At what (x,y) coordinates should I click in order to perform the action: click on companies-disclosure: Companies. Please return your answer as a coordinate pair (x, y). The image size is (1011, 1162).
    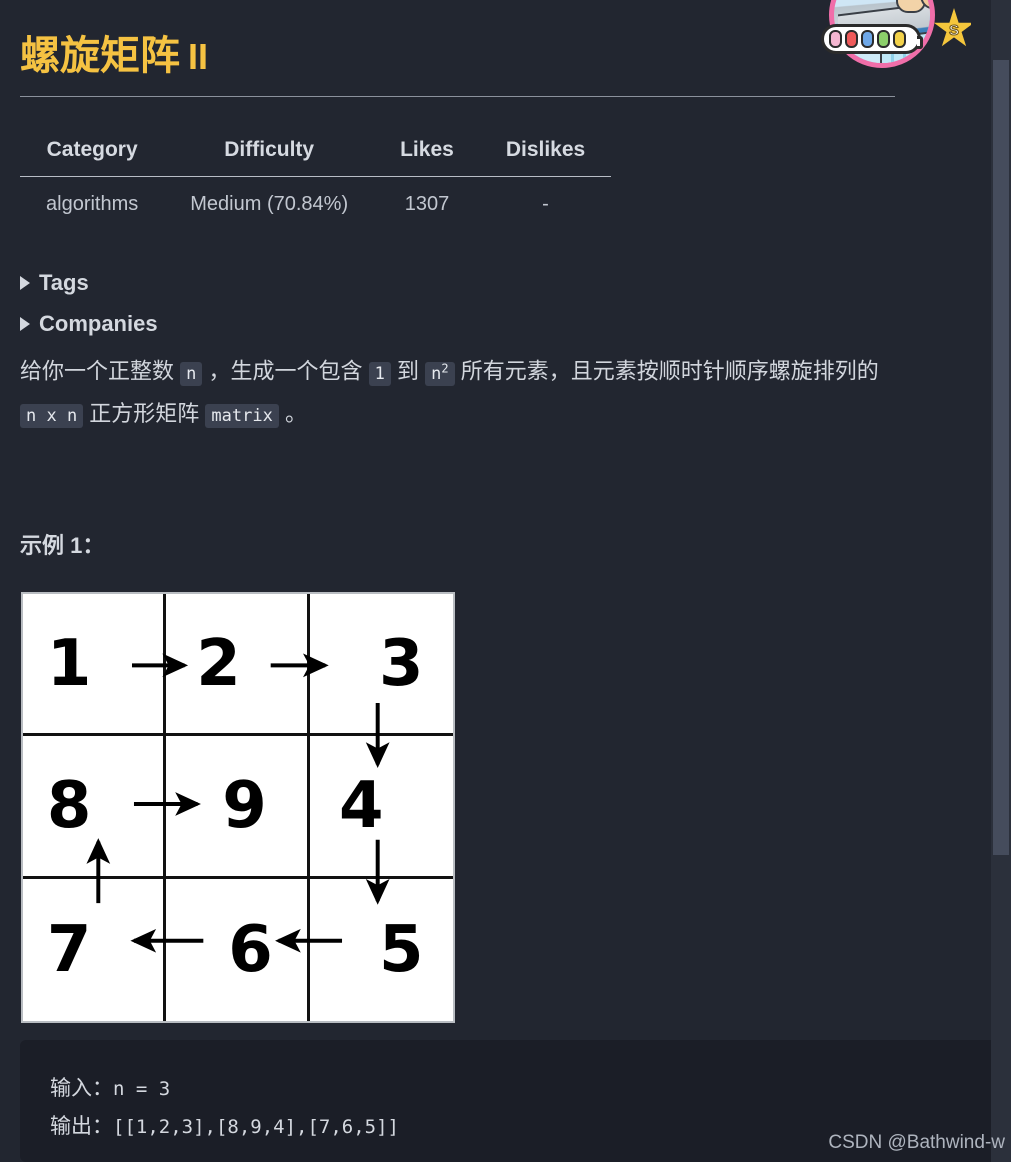
    Looking at the image, I should click on (89, 324).